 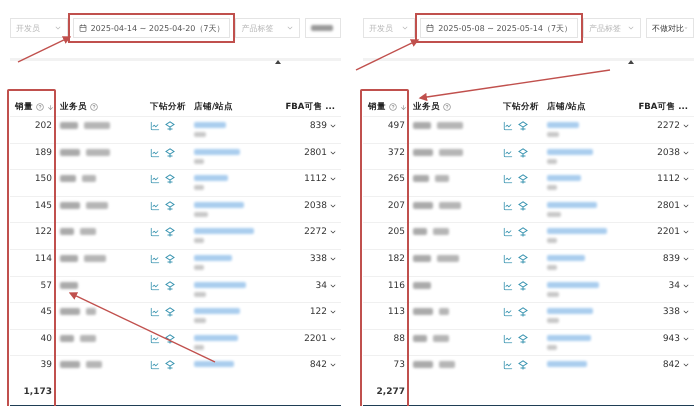 What do you see at coordinates (58, 28) in the screenshot?
I see `chevron-down-icon` at bounding box center [58, 28].